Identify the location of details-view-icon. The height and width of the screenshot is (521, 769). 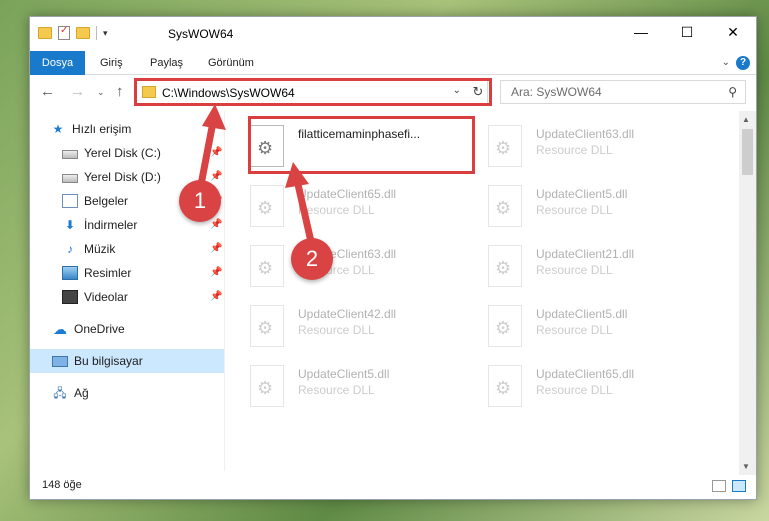
(719, 486).